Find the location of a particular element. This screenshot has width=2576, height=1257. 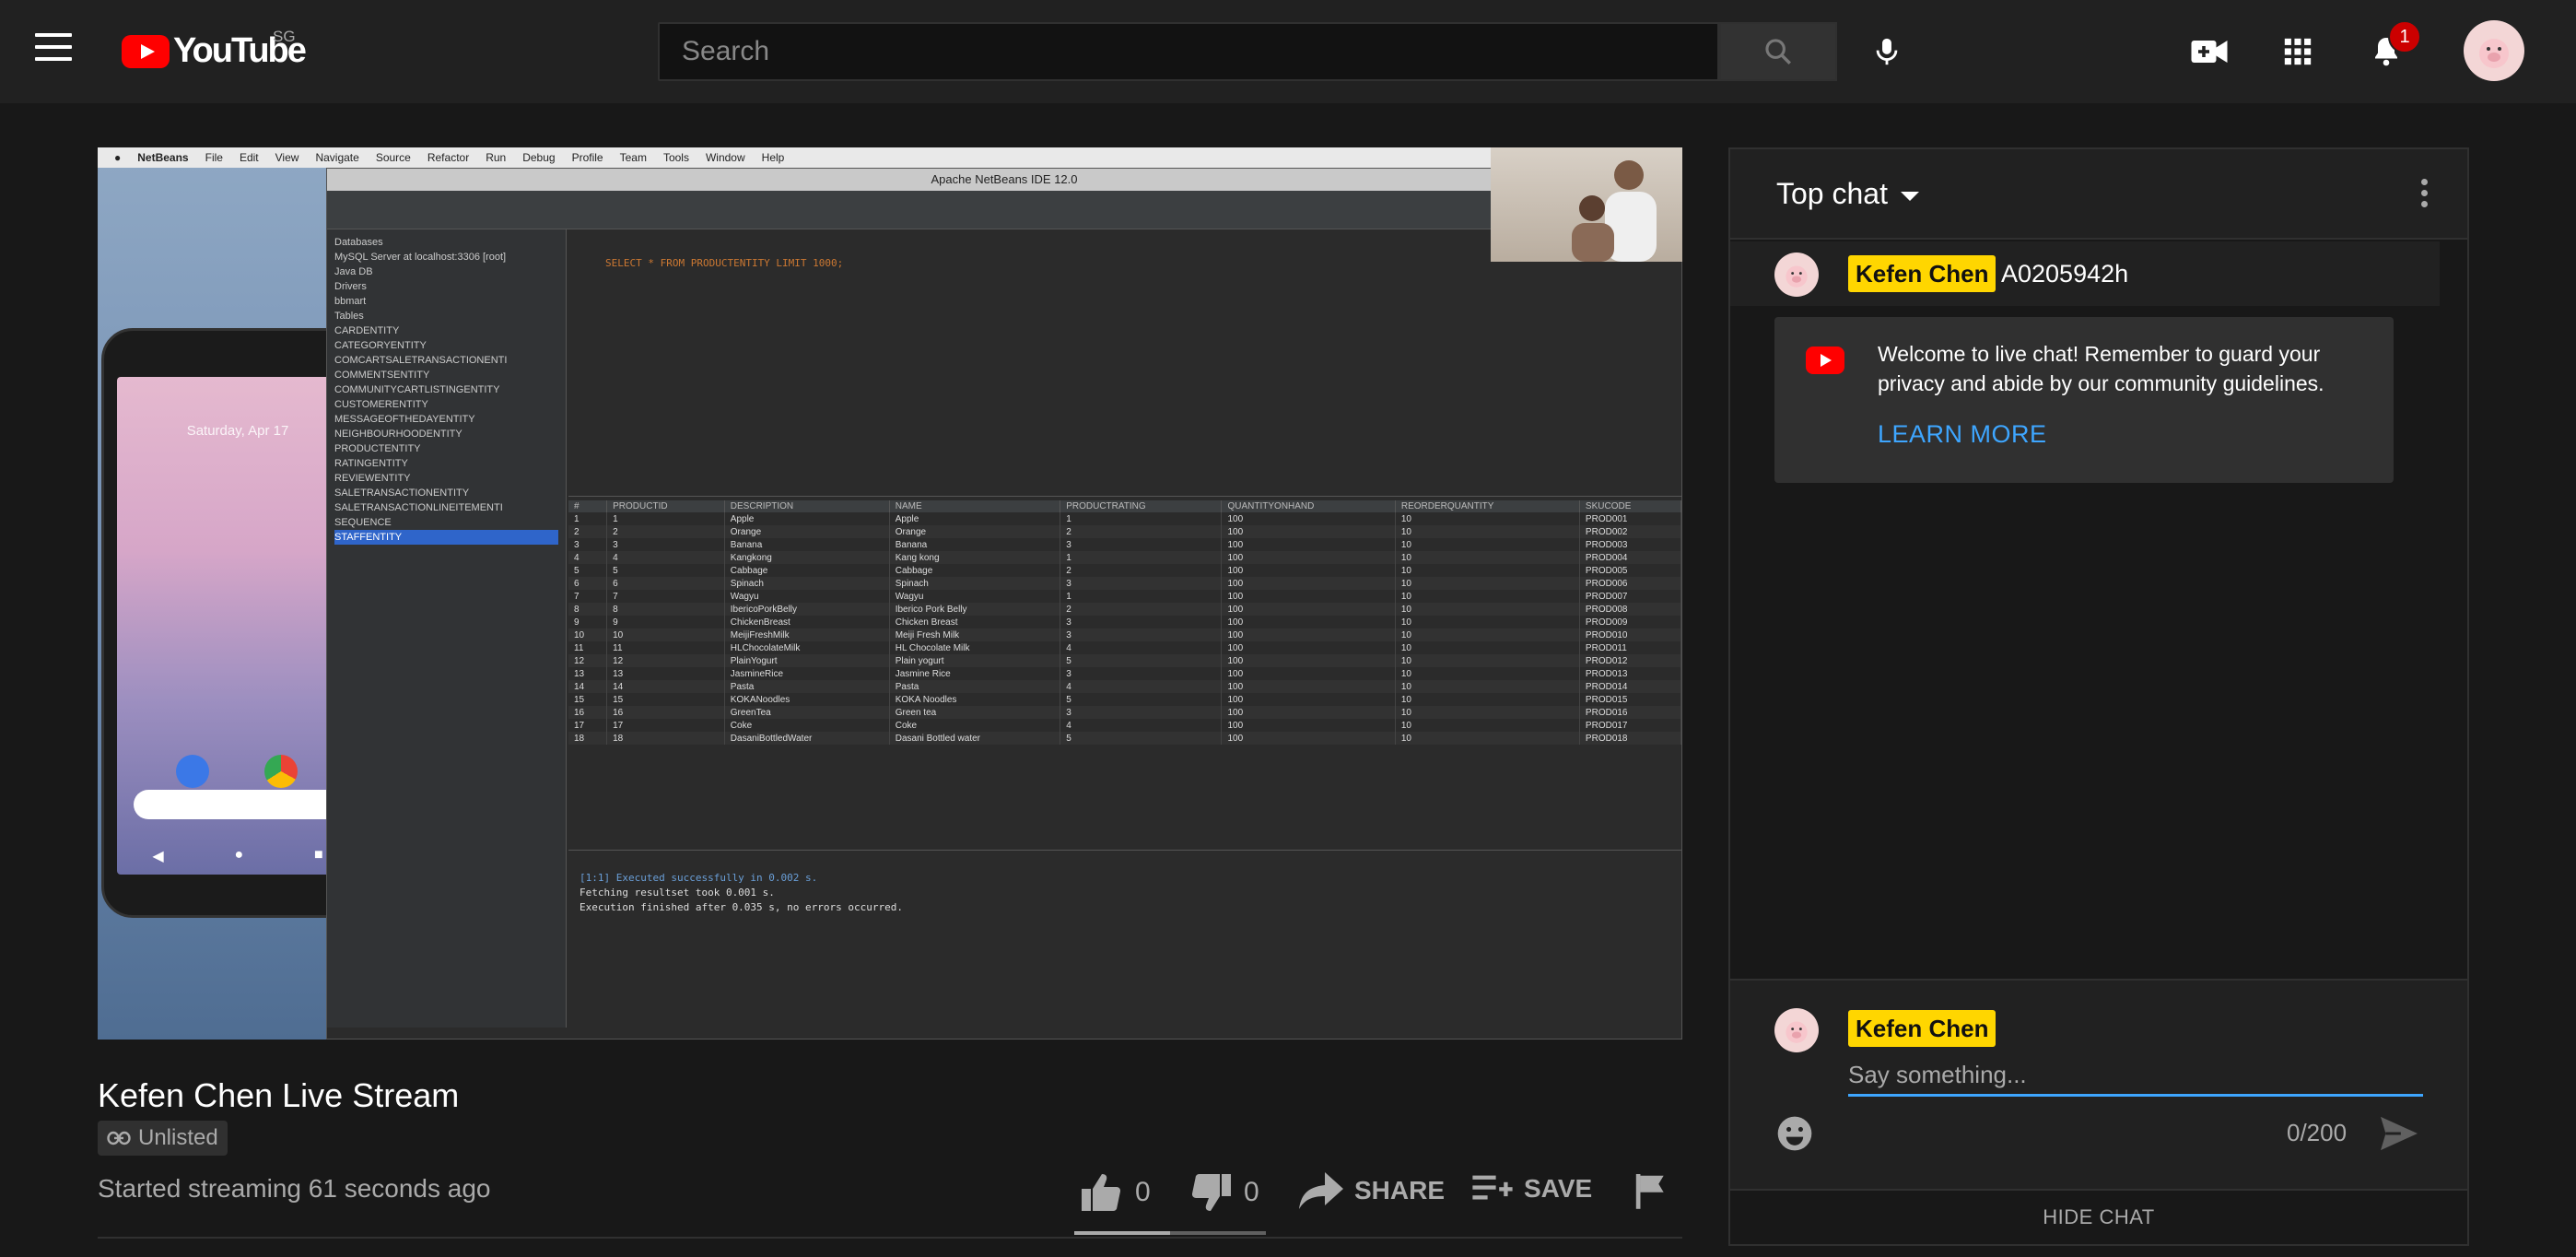

author-avatar is located at coordinates (1796, 275).